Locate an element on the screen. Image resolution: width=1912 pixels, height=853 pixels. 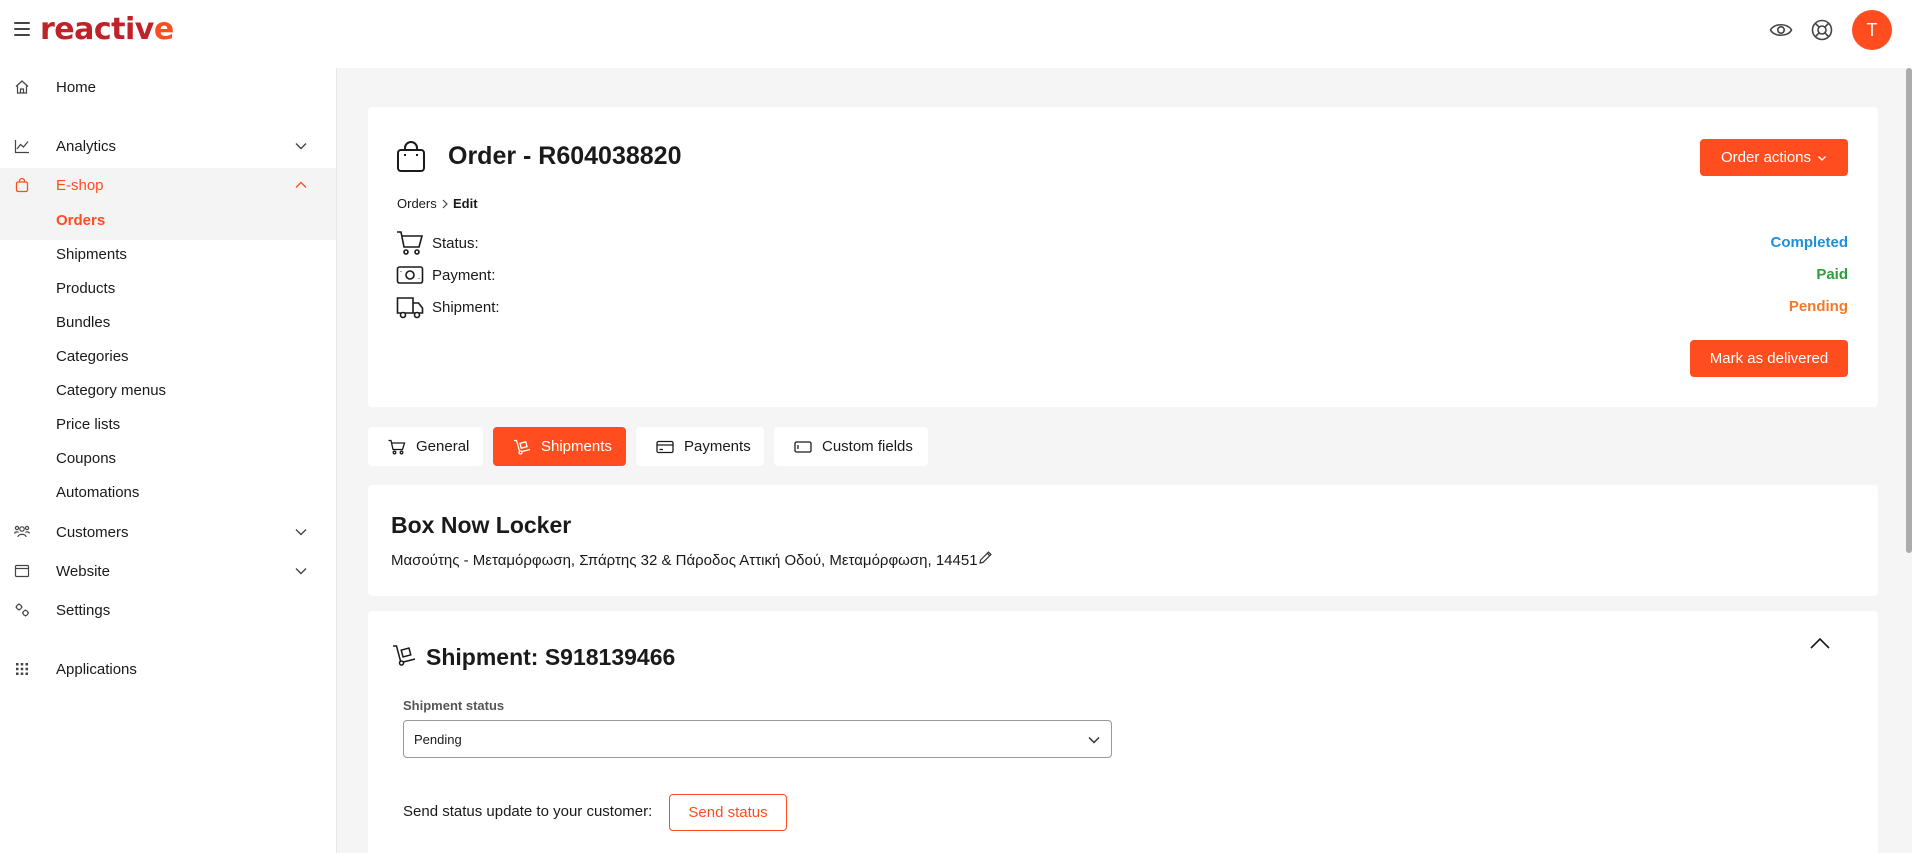
top-bar: reactive T is located at coordinates (956, 34).